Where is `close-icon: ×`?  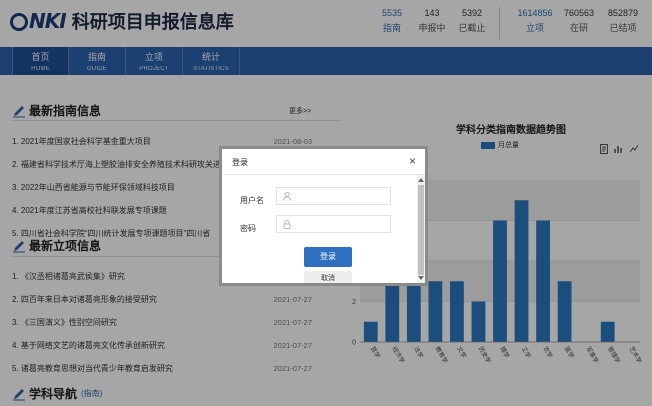
close-icon: × is located at coordinates (412, 161).